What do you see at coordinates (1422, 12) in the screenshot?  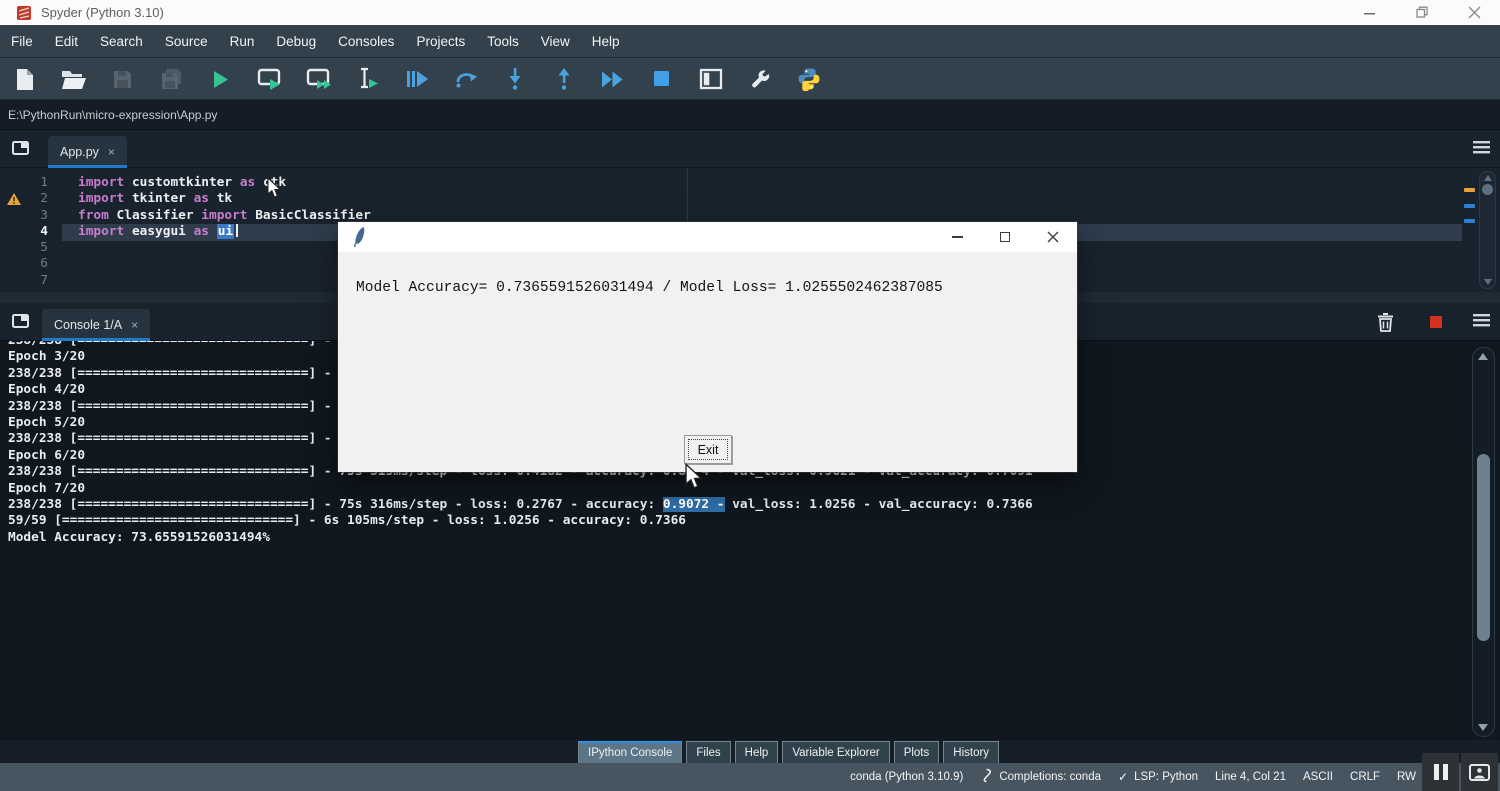 I see `restore-icon` at bounding box center [1422, 12].